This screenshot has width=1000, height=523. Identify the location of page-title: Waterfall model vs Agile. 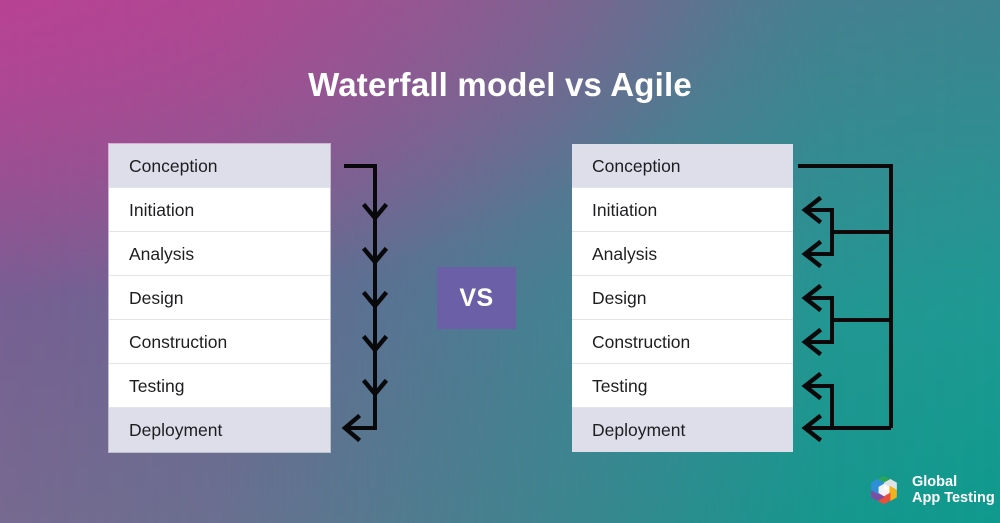
(500, 84).